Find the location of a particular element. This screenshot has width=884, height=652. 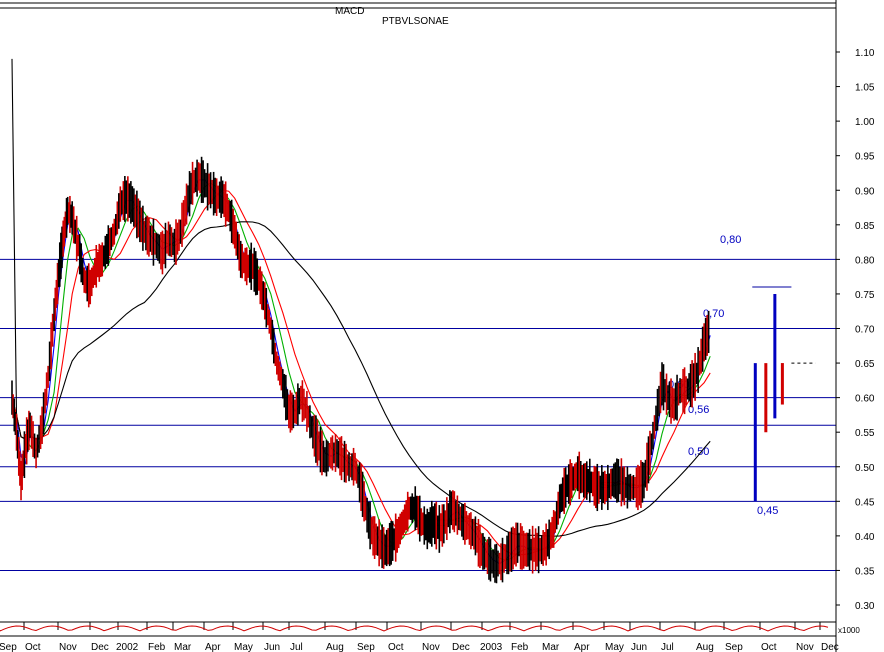

y-tick-label: 0.35 is located at coordinates (865, 571).